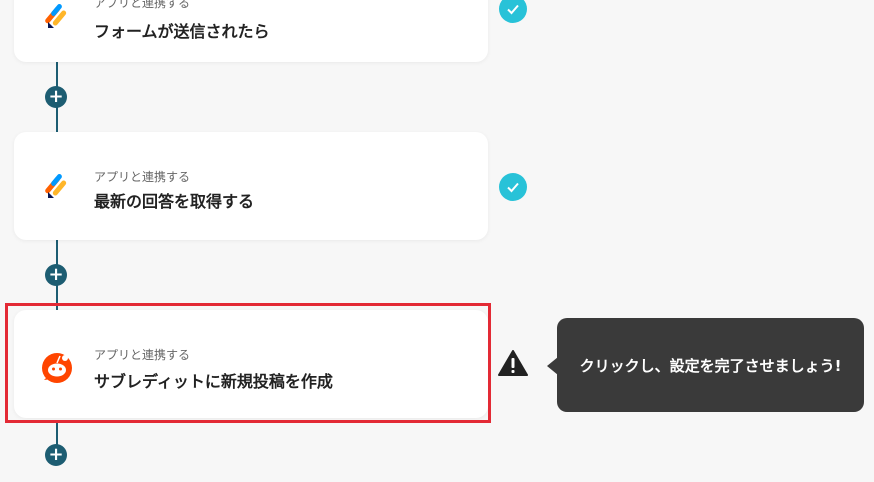 Image resolution: width=874 pixels, height=482 pixels. What do you see at coordinates (251, 186) in the screenshot?
I see `step-card-get-latest-response: アプリと連携する 最新の回答を取得する` at bounding box center [251, 186].